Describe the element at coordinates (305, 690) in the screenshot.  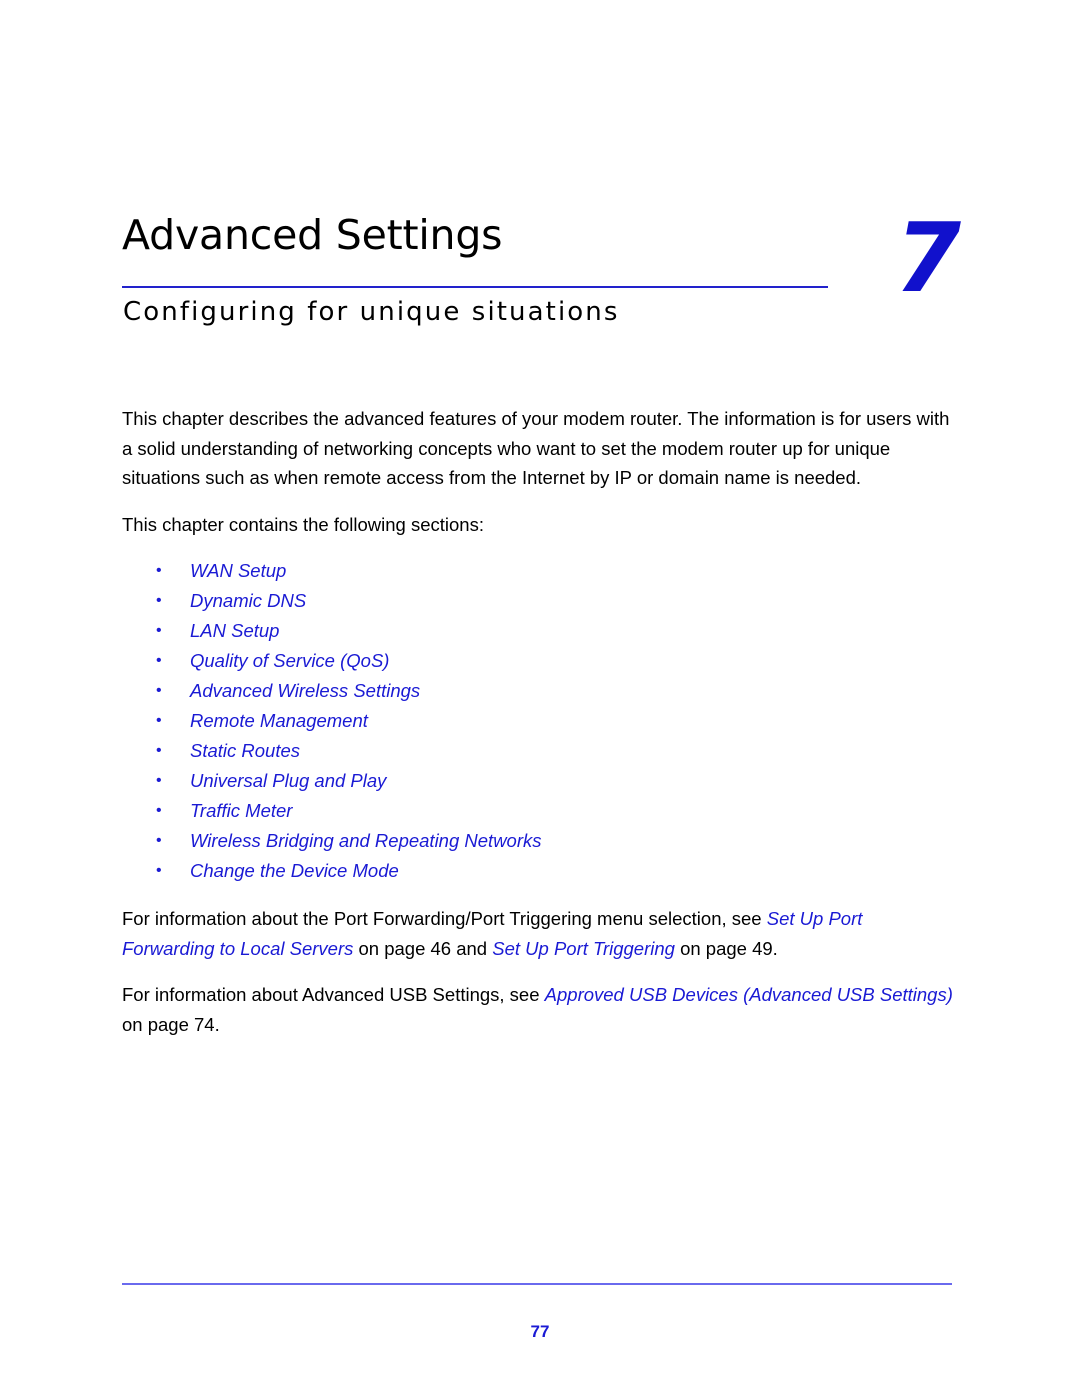
I see `section-link-advanced-wireless-settings: Advanced Wireless Settings` at that location.